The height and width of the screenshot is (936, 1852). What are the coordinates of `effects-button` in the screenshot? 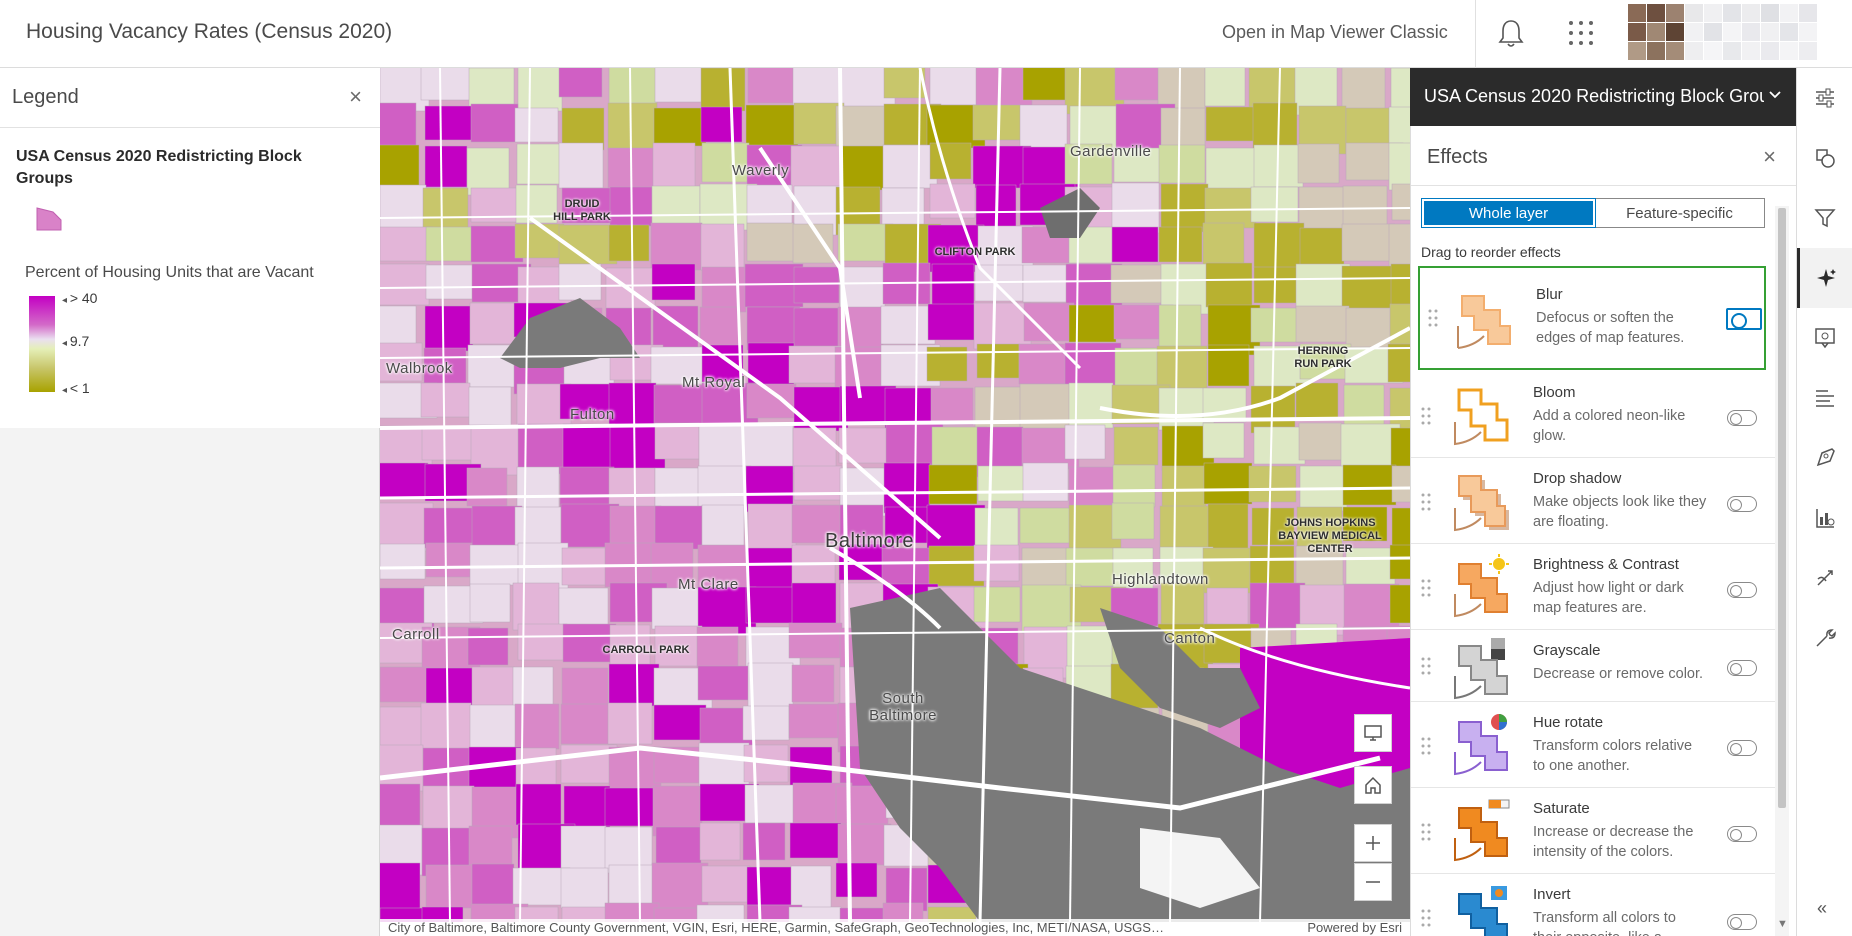 It's located at (1824, 278).